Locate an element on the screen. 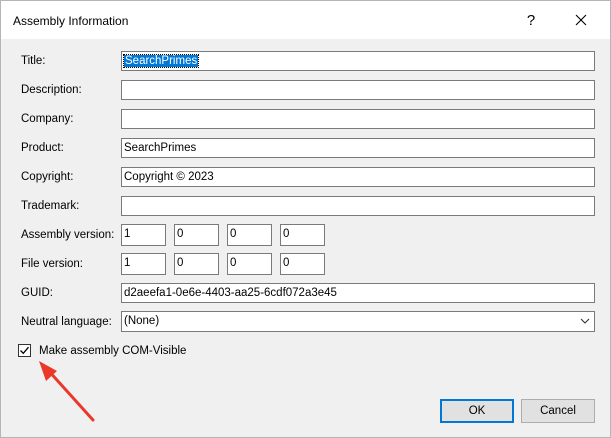 The image size is (611, 438). file-version-build: 0 is located at coordinates (249, 264).